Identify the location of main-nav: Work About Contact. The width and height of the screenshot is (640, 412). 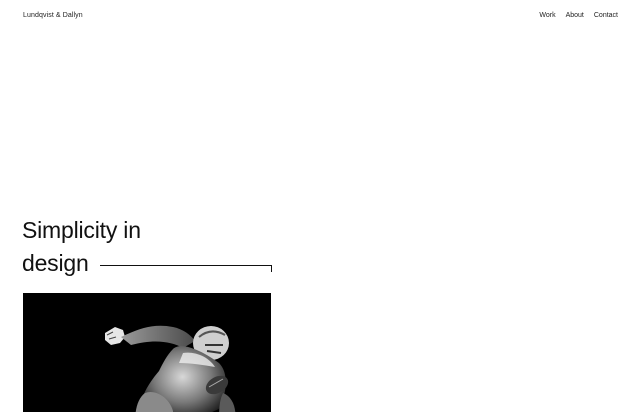
(578, 15).